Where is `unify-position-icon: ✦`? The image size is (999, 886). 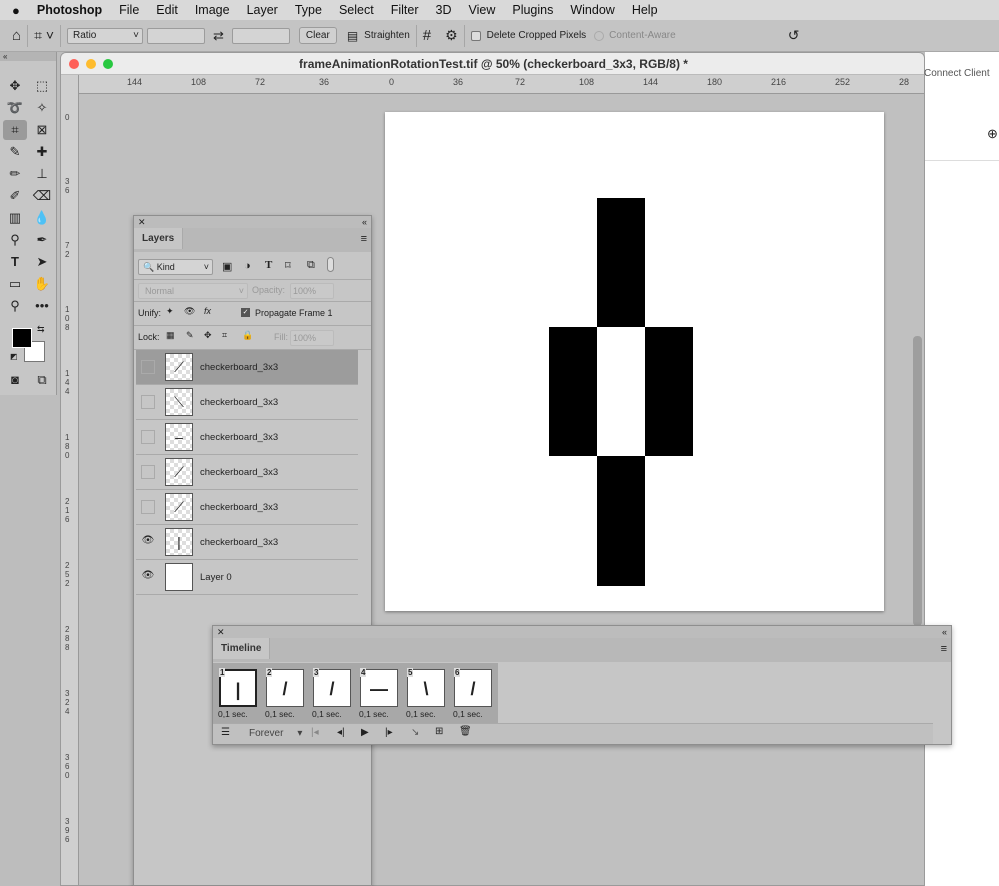 unify-position-icon: ✦ is located at coordinates (170, 311).